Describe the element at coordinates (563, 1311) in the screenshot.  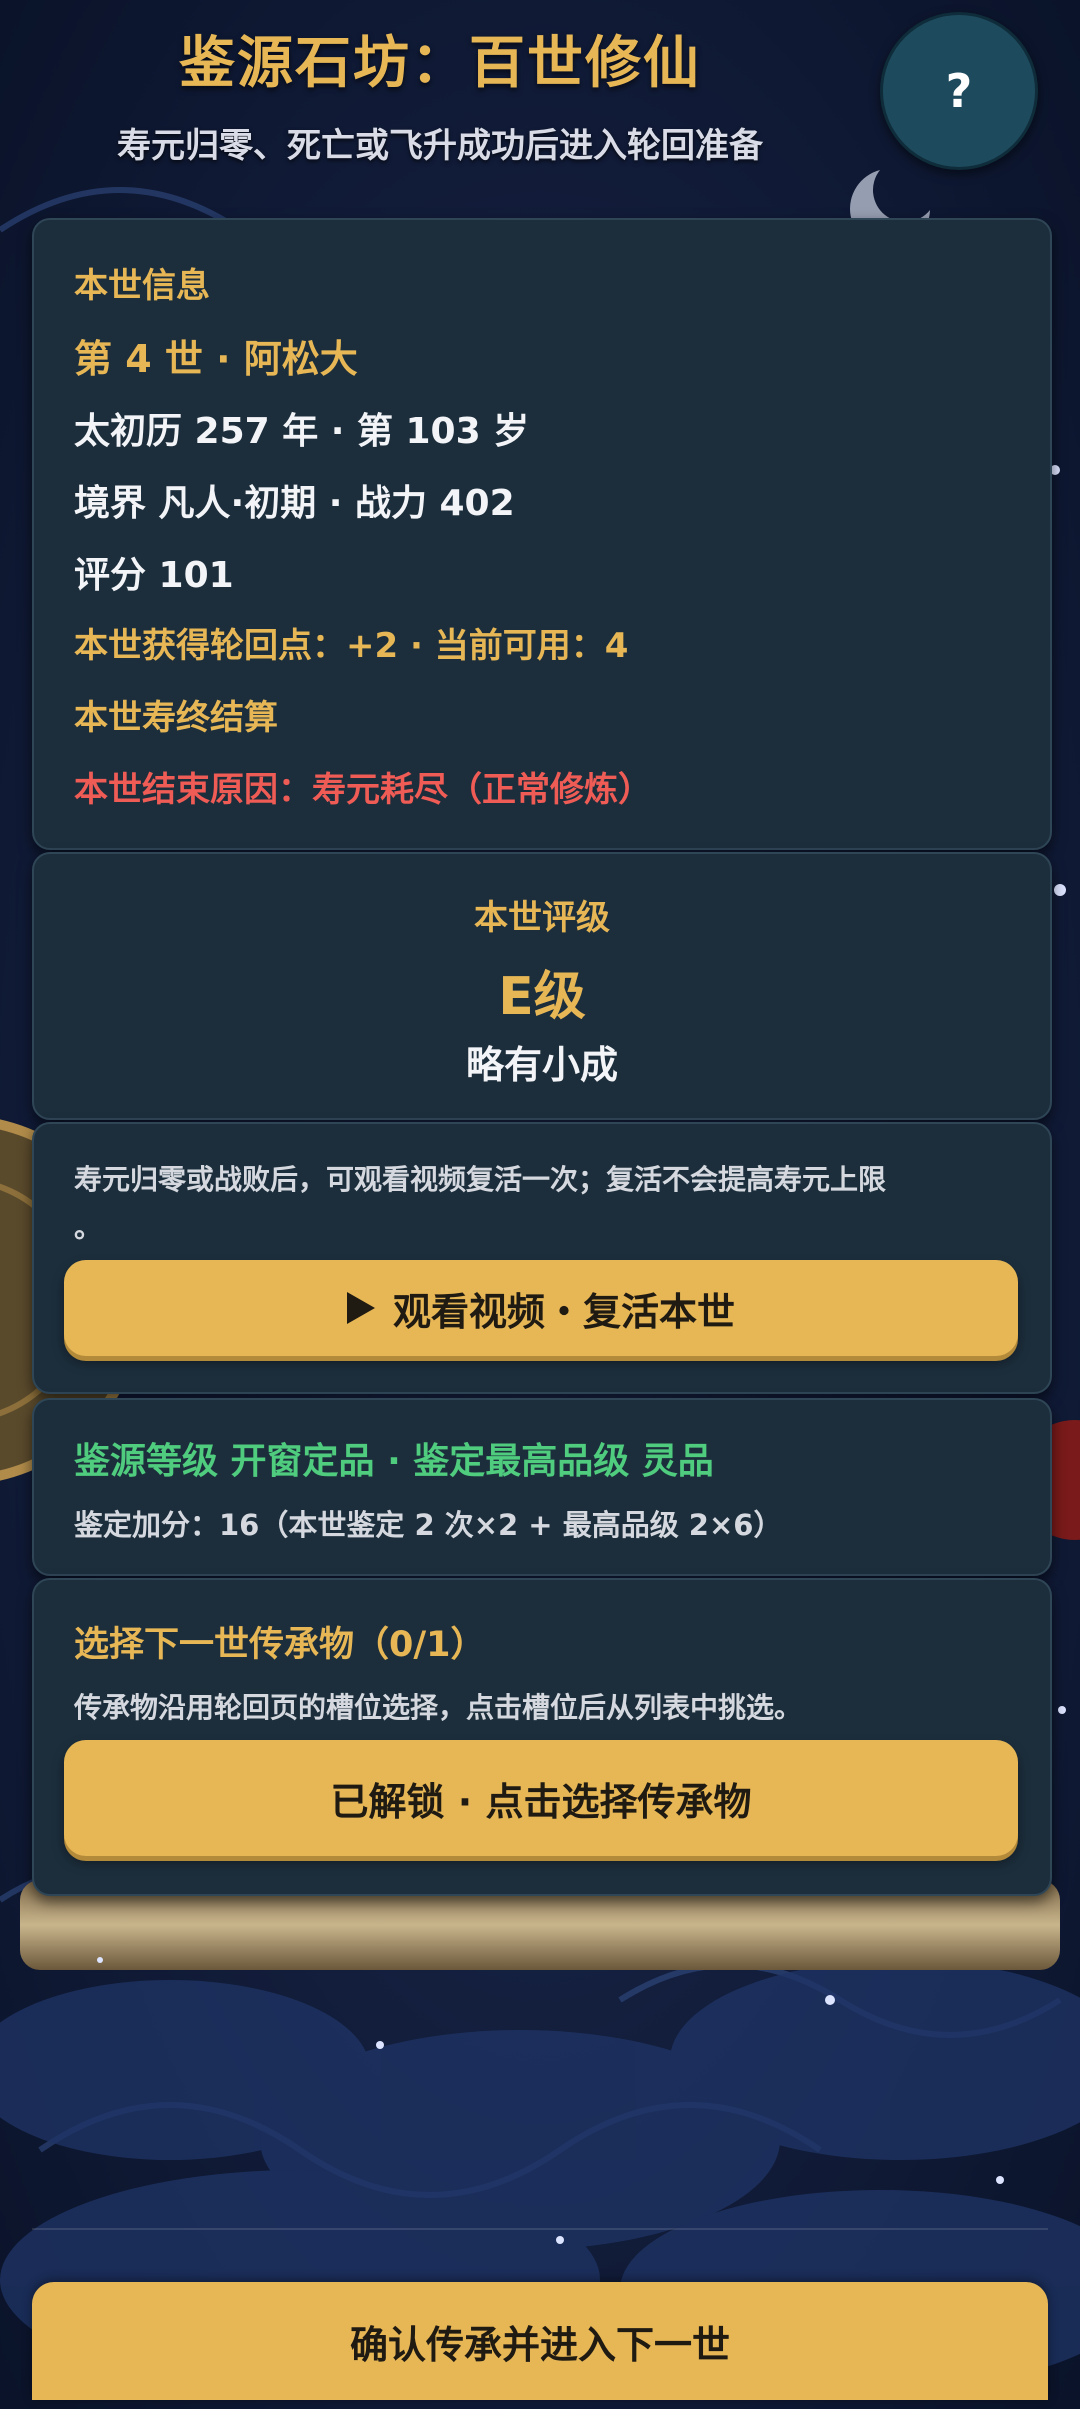
I see `revive-button-label: 观看视频・复活本世` at that location.